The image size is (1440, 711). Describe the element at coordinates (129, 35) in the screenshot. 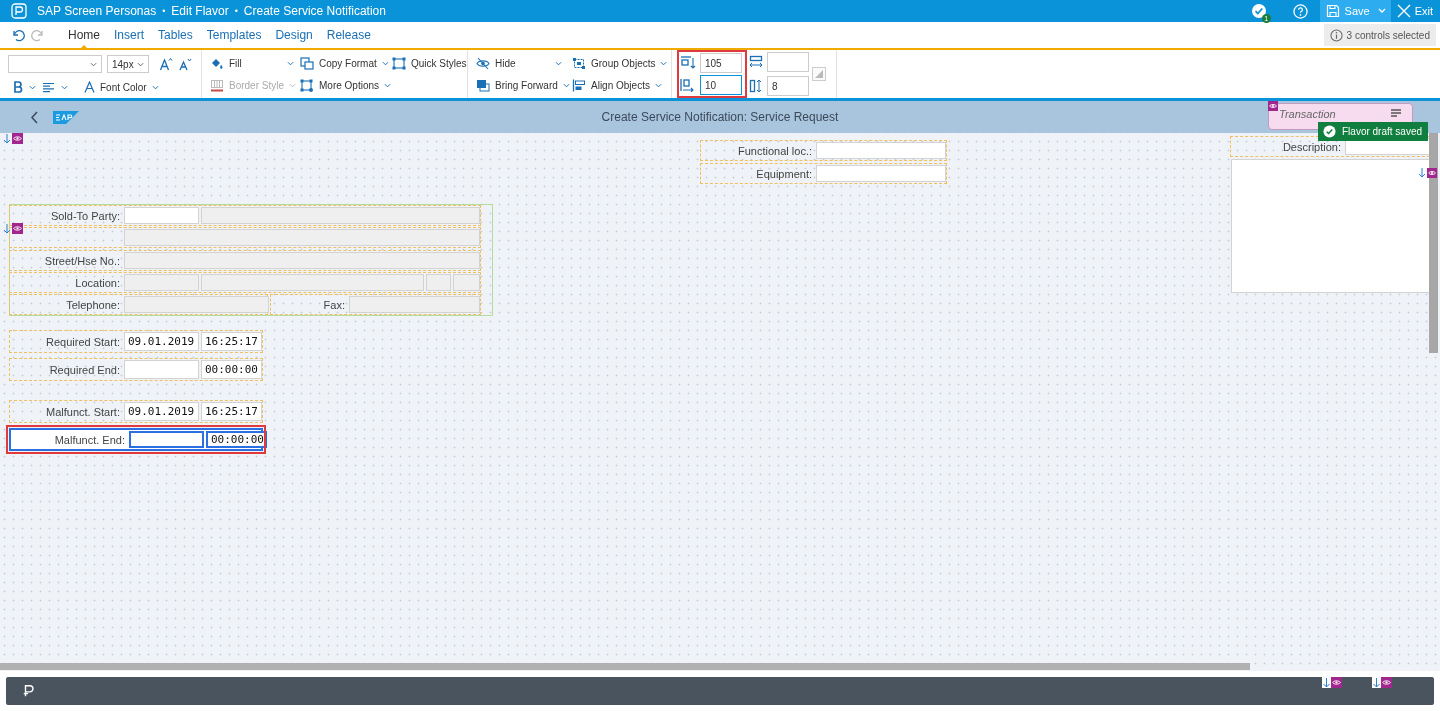

I see `menu-tab: Insert` at that location.